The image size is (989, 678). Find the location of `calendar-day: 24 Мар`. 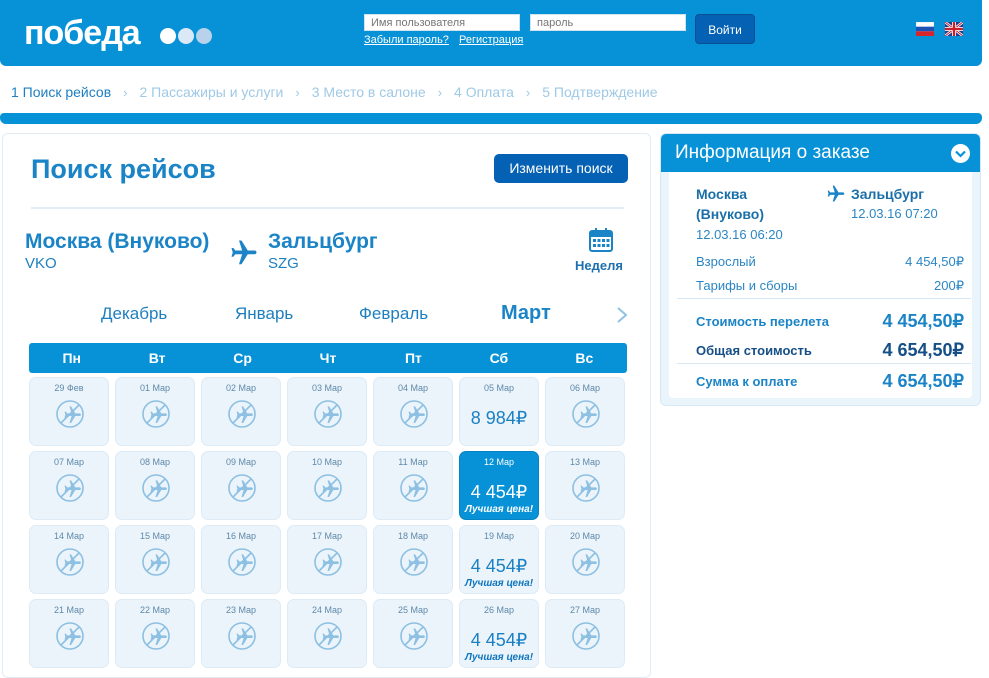

calendar-day: 24 Мар is located at coordinates (327, 633).